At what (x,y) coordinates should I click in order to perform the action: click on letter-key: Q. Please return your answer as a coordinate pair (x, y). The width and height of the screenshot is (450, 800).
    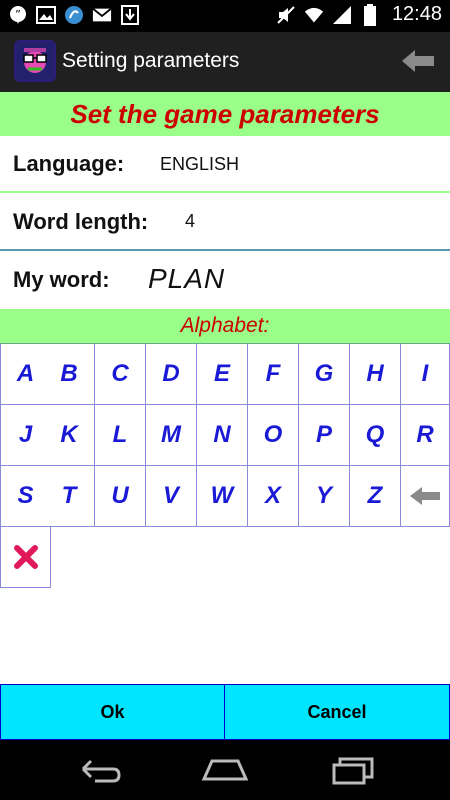
    Looking at the image, I should click on (375, 435).